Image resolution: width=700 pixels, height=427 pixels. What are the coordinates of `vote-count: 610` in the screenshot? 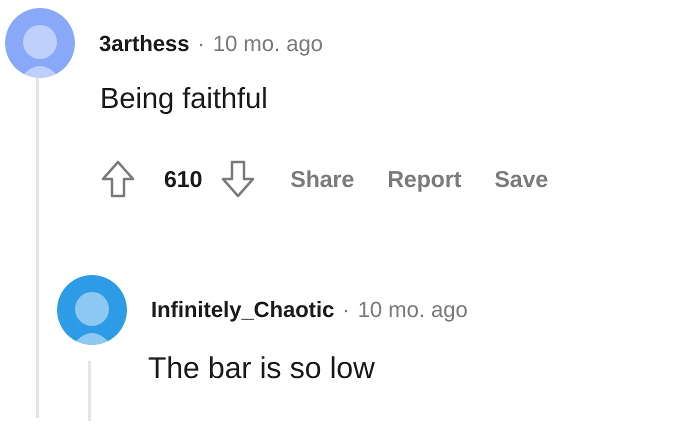 It's located at (183, 179).